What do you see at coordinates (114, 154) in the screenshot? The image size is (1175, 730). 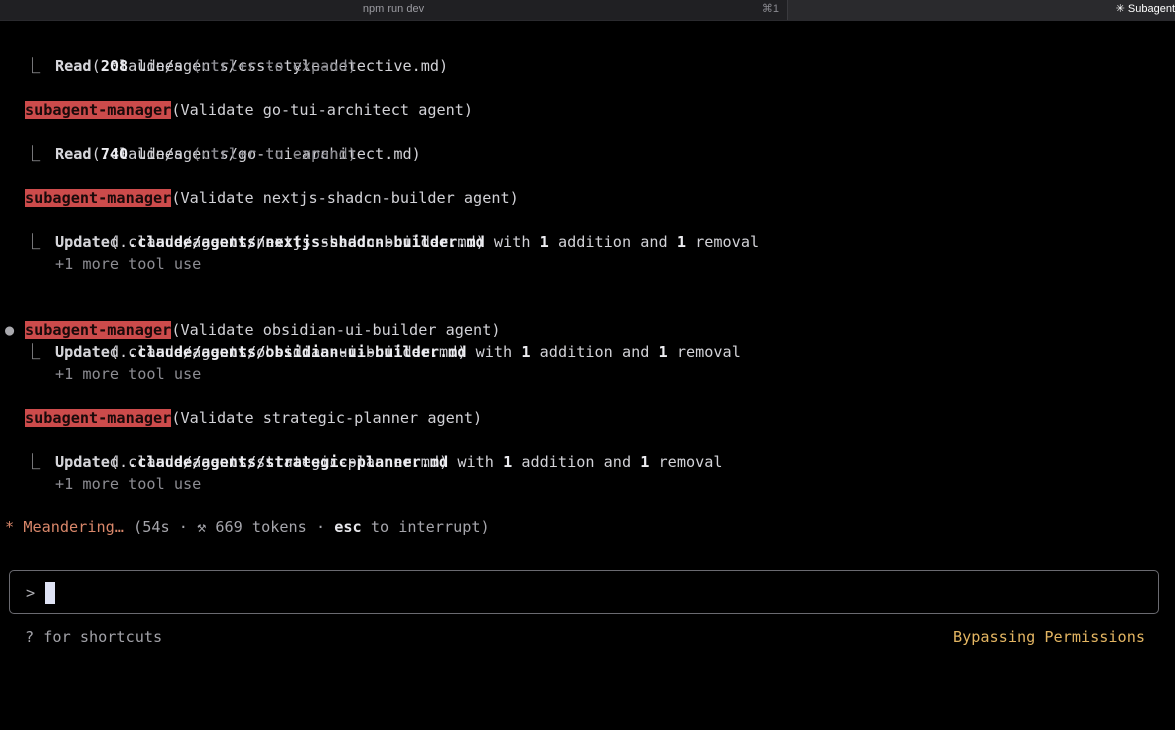 I see `result-count: 740` at bounding box center [114, 154].